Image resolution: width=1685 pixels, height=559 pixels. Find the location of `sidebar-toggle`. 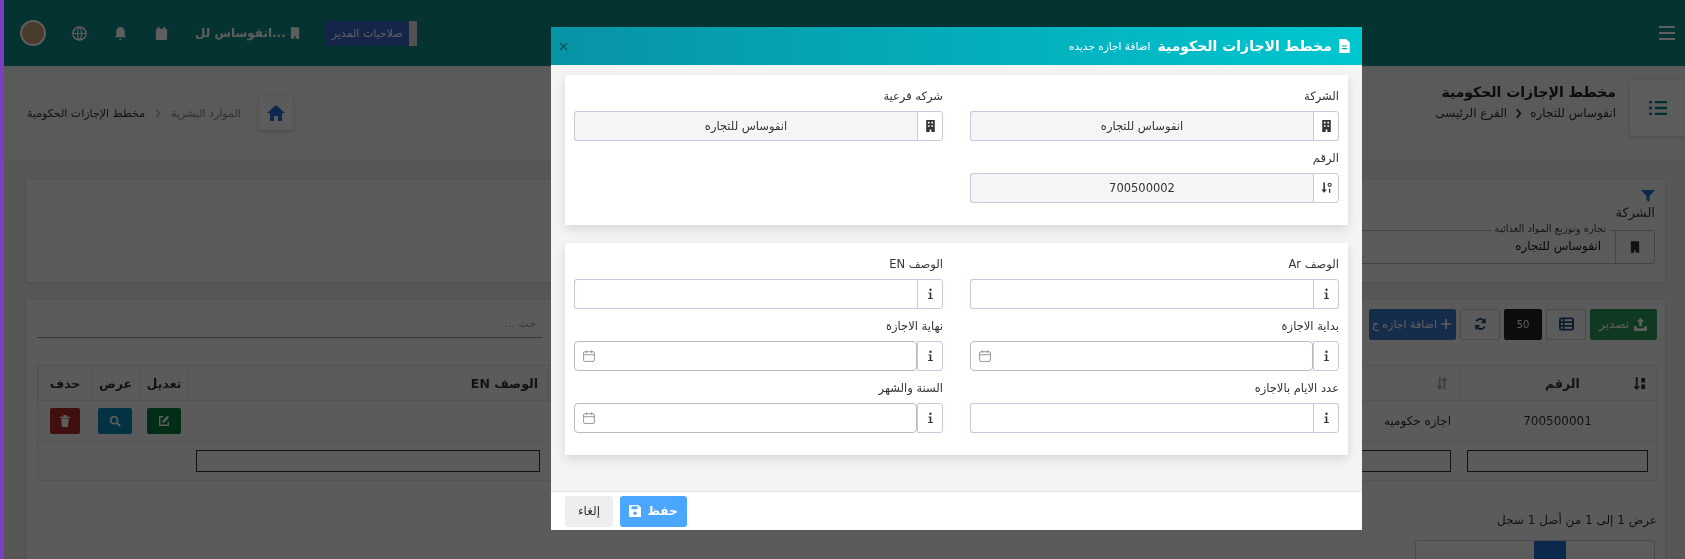

sidebar-toggle is located at coordinates (1657, 108).